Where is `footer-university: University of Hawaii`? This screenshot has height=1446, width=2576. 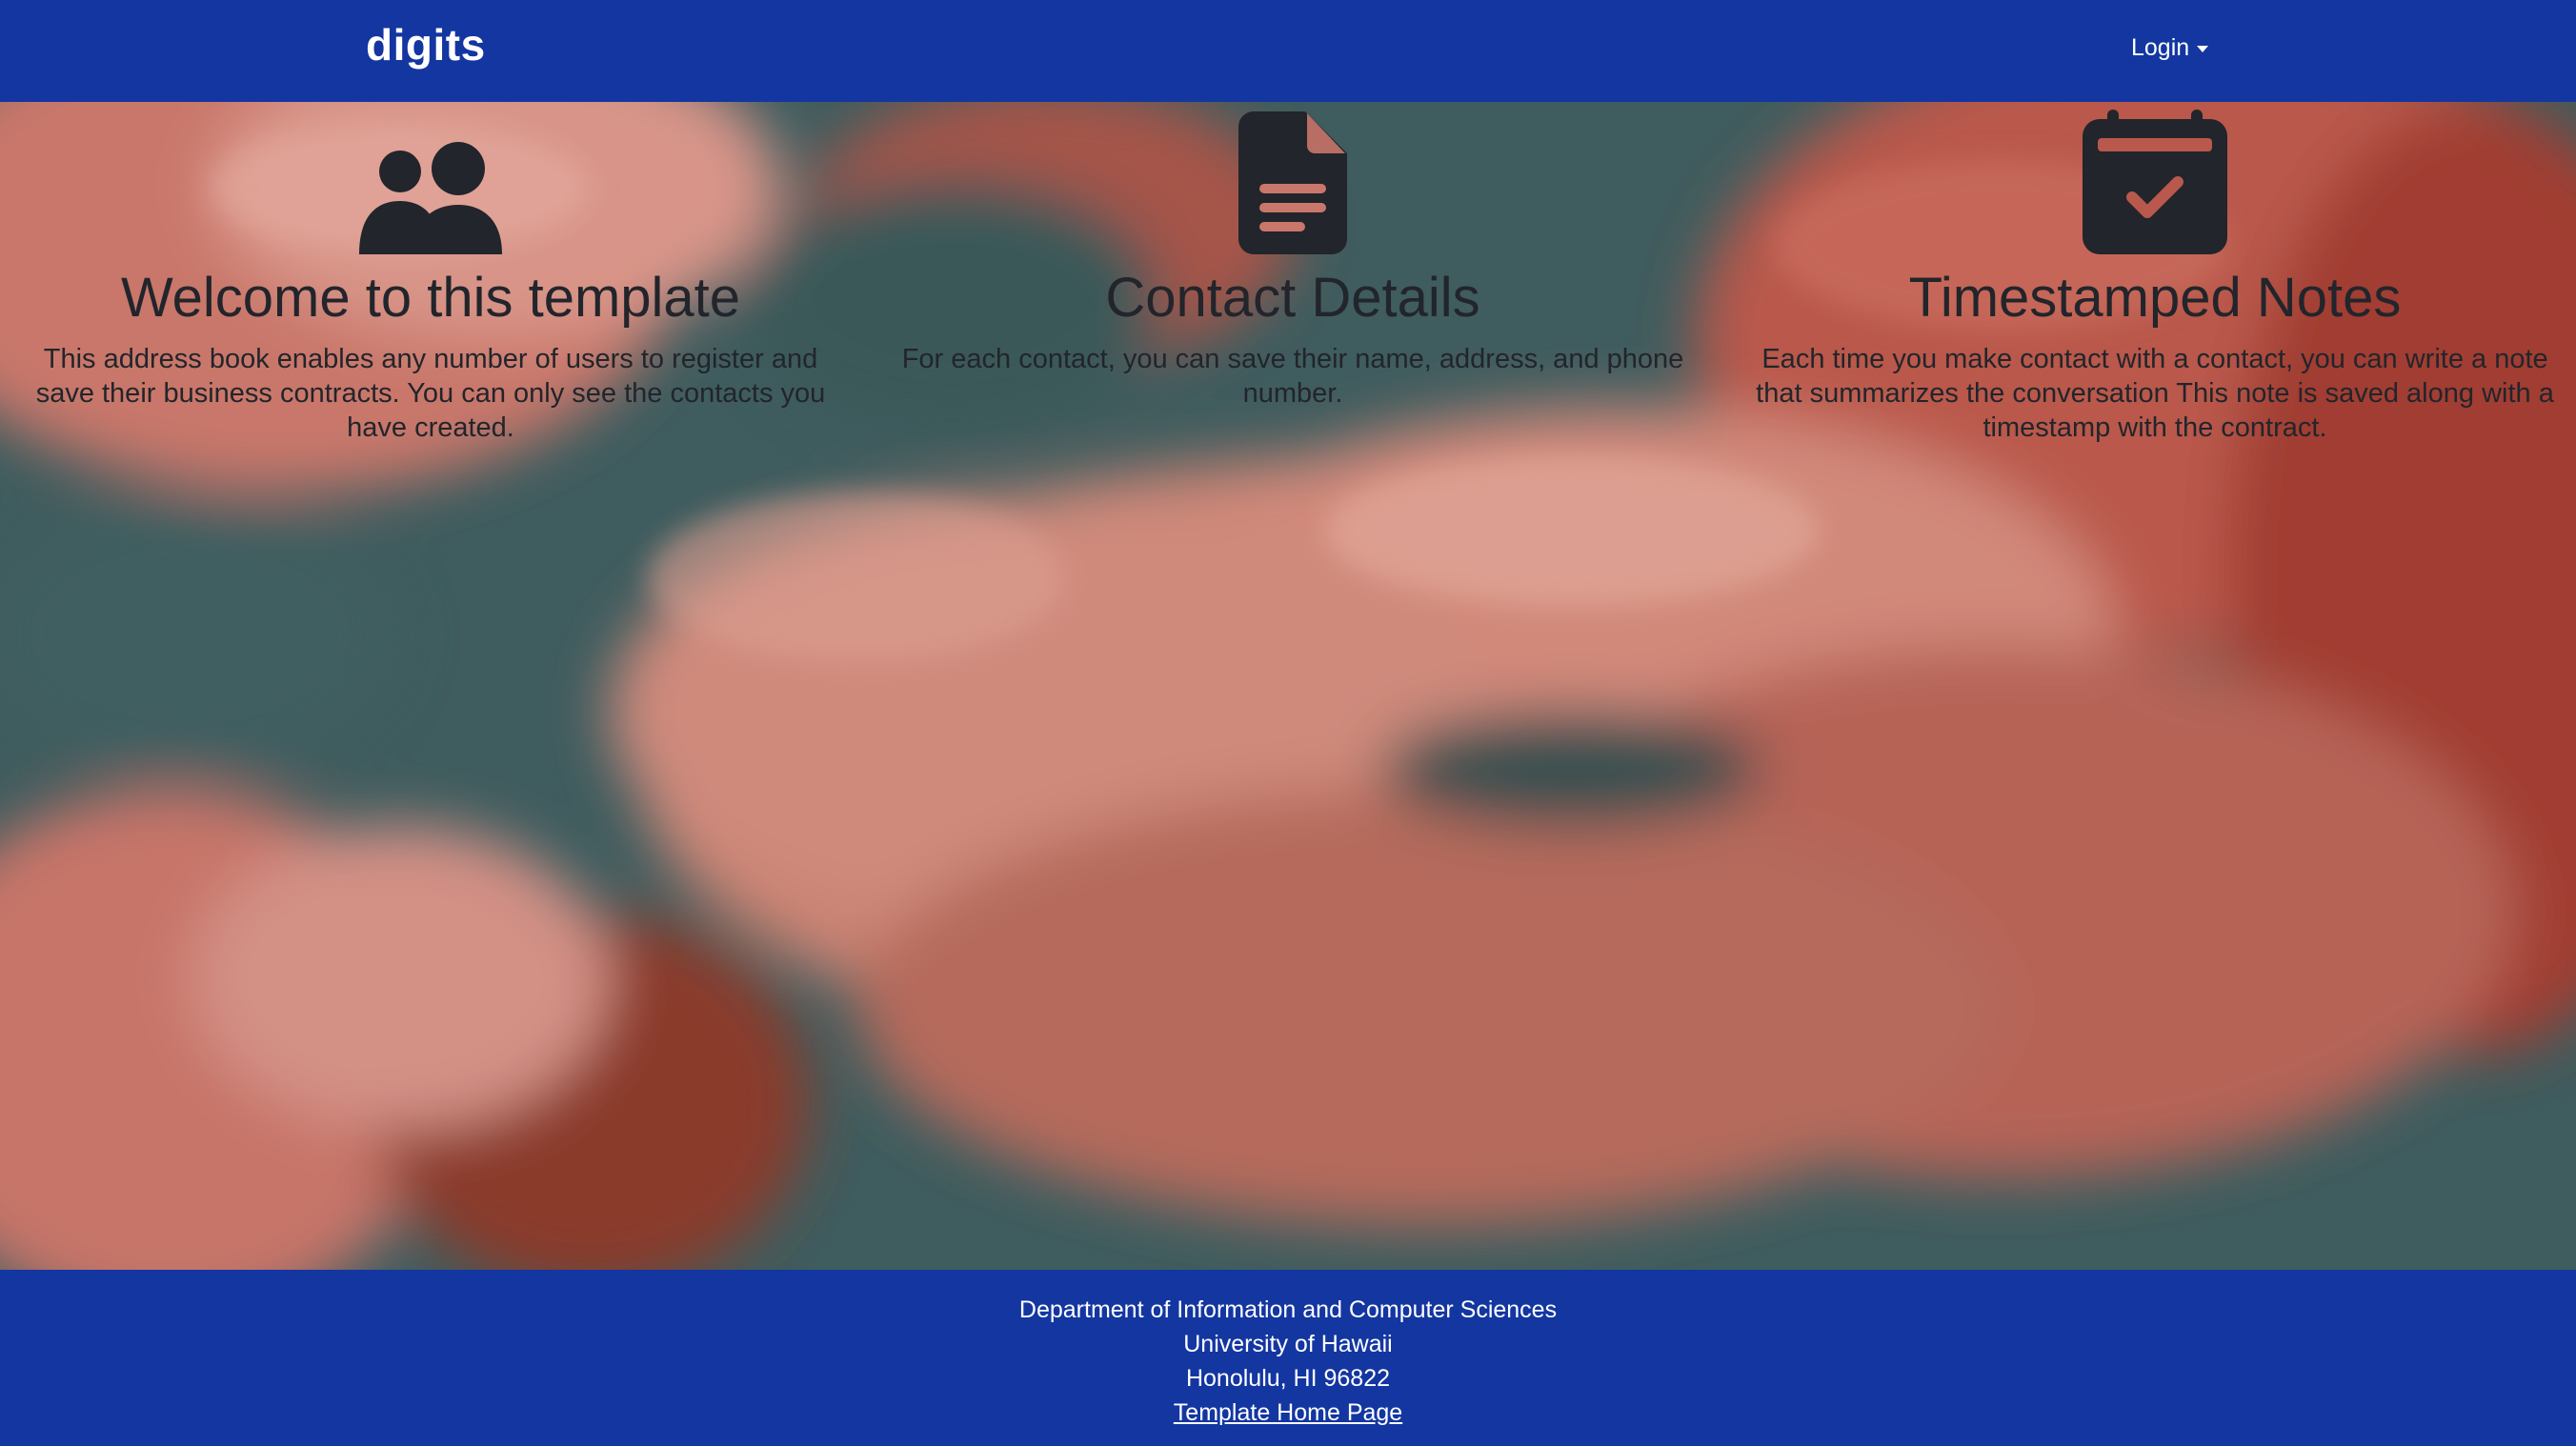
footer-university: University of Hawaii is located at coordinates (1288, 1344).